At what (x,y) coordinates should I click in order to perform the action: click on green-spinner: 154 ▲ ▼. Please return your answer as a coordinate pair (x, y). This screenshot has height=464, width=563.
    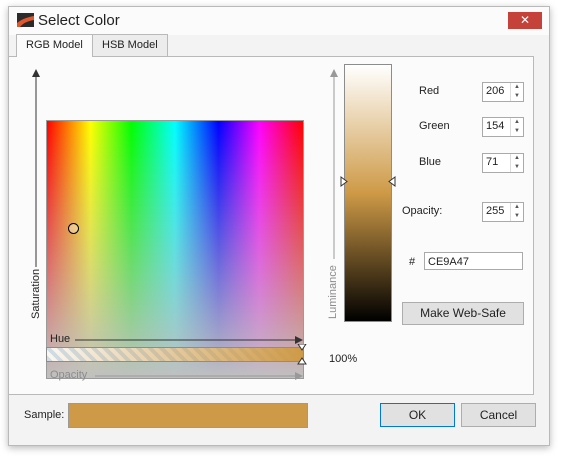
    Looking at the image, I should click on (503, 127).